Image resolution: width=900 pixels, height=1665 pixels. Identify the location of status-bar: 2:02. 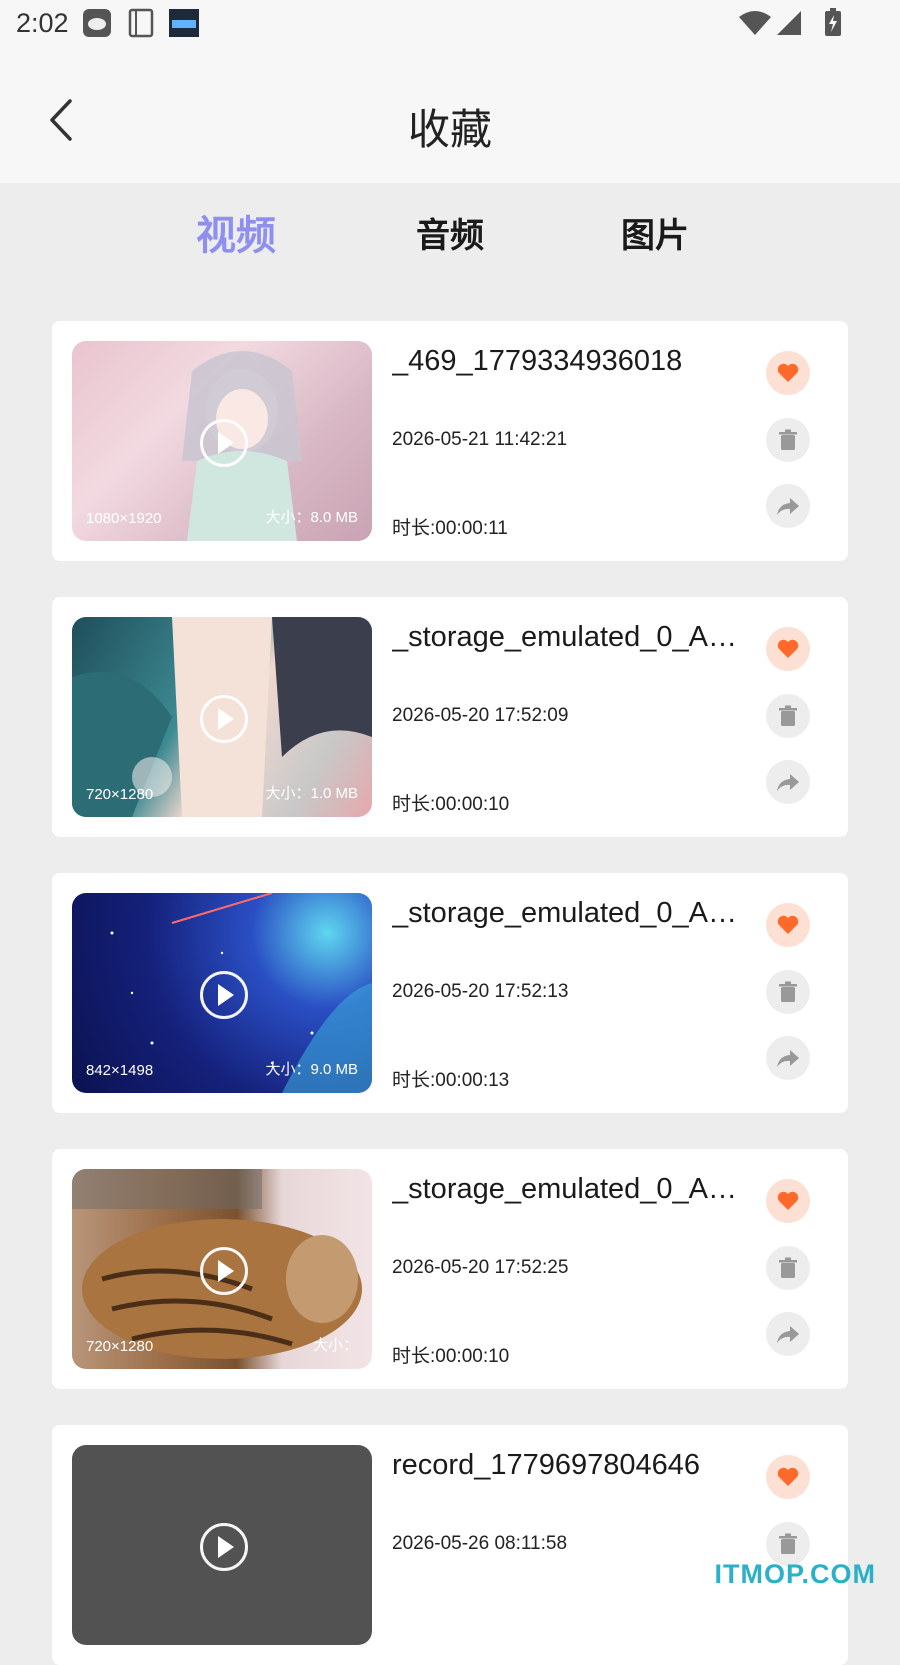
(450, 25).